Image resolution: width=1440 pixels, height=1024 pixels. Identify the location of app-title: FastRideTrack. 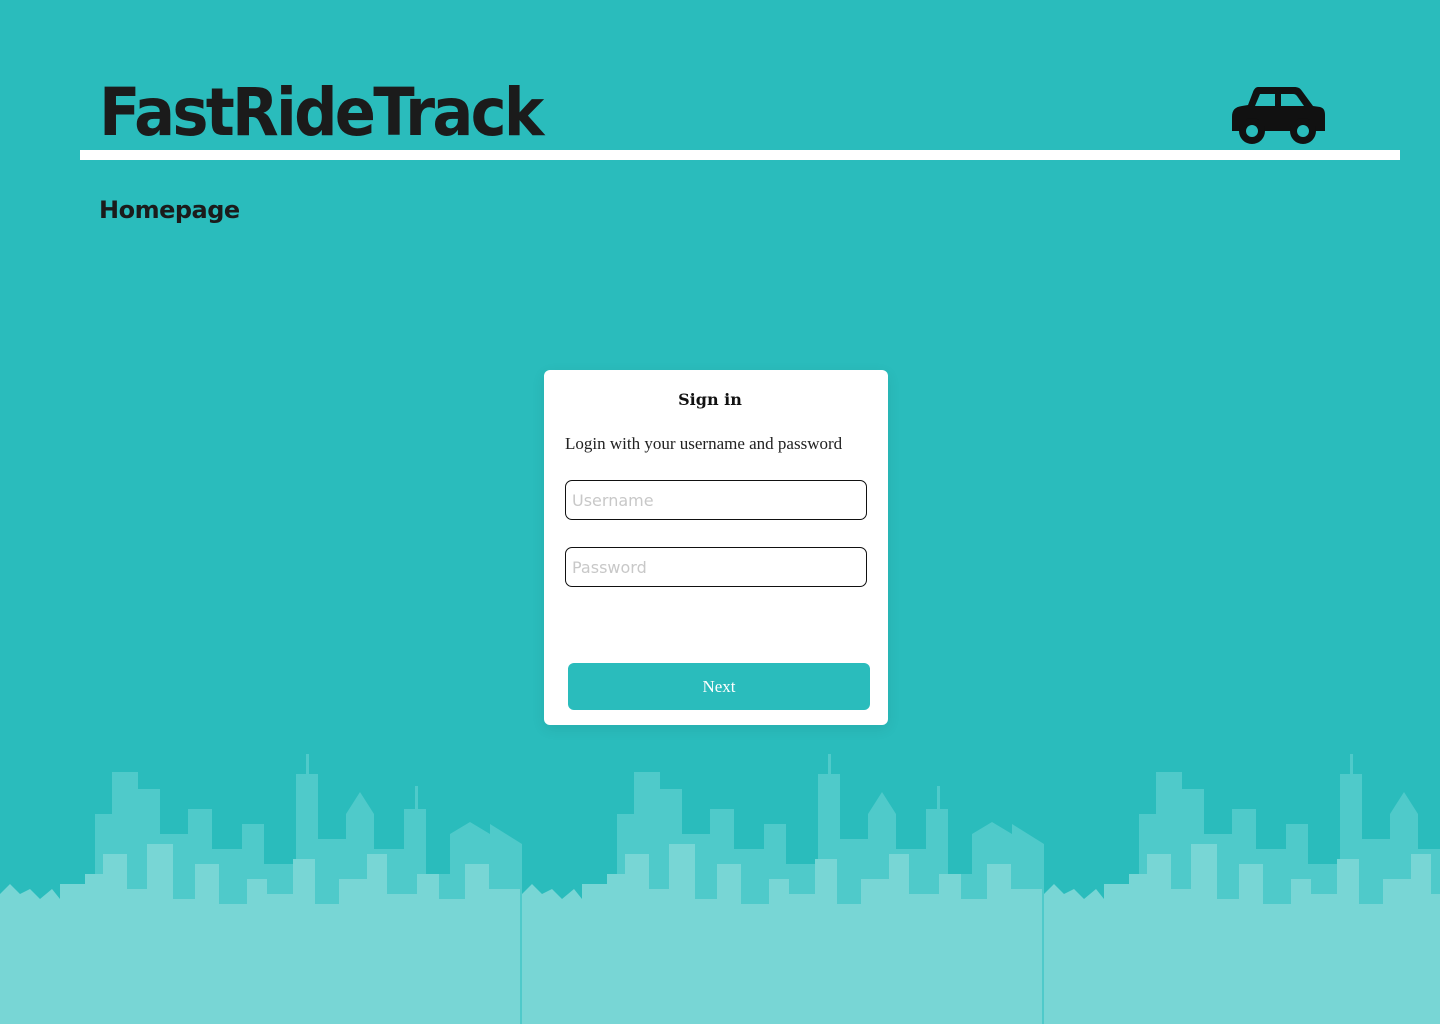
(321, 112).